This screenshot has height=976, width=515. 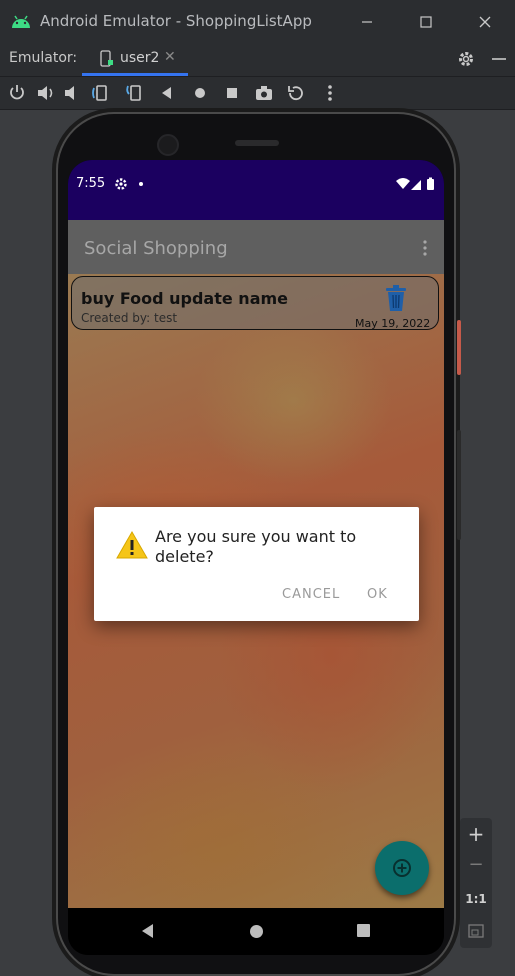 What do you see at coordinates (170, 57) in the screenshot?
I see `tab-close-icon: ✕` at bounding box center [170, 57].